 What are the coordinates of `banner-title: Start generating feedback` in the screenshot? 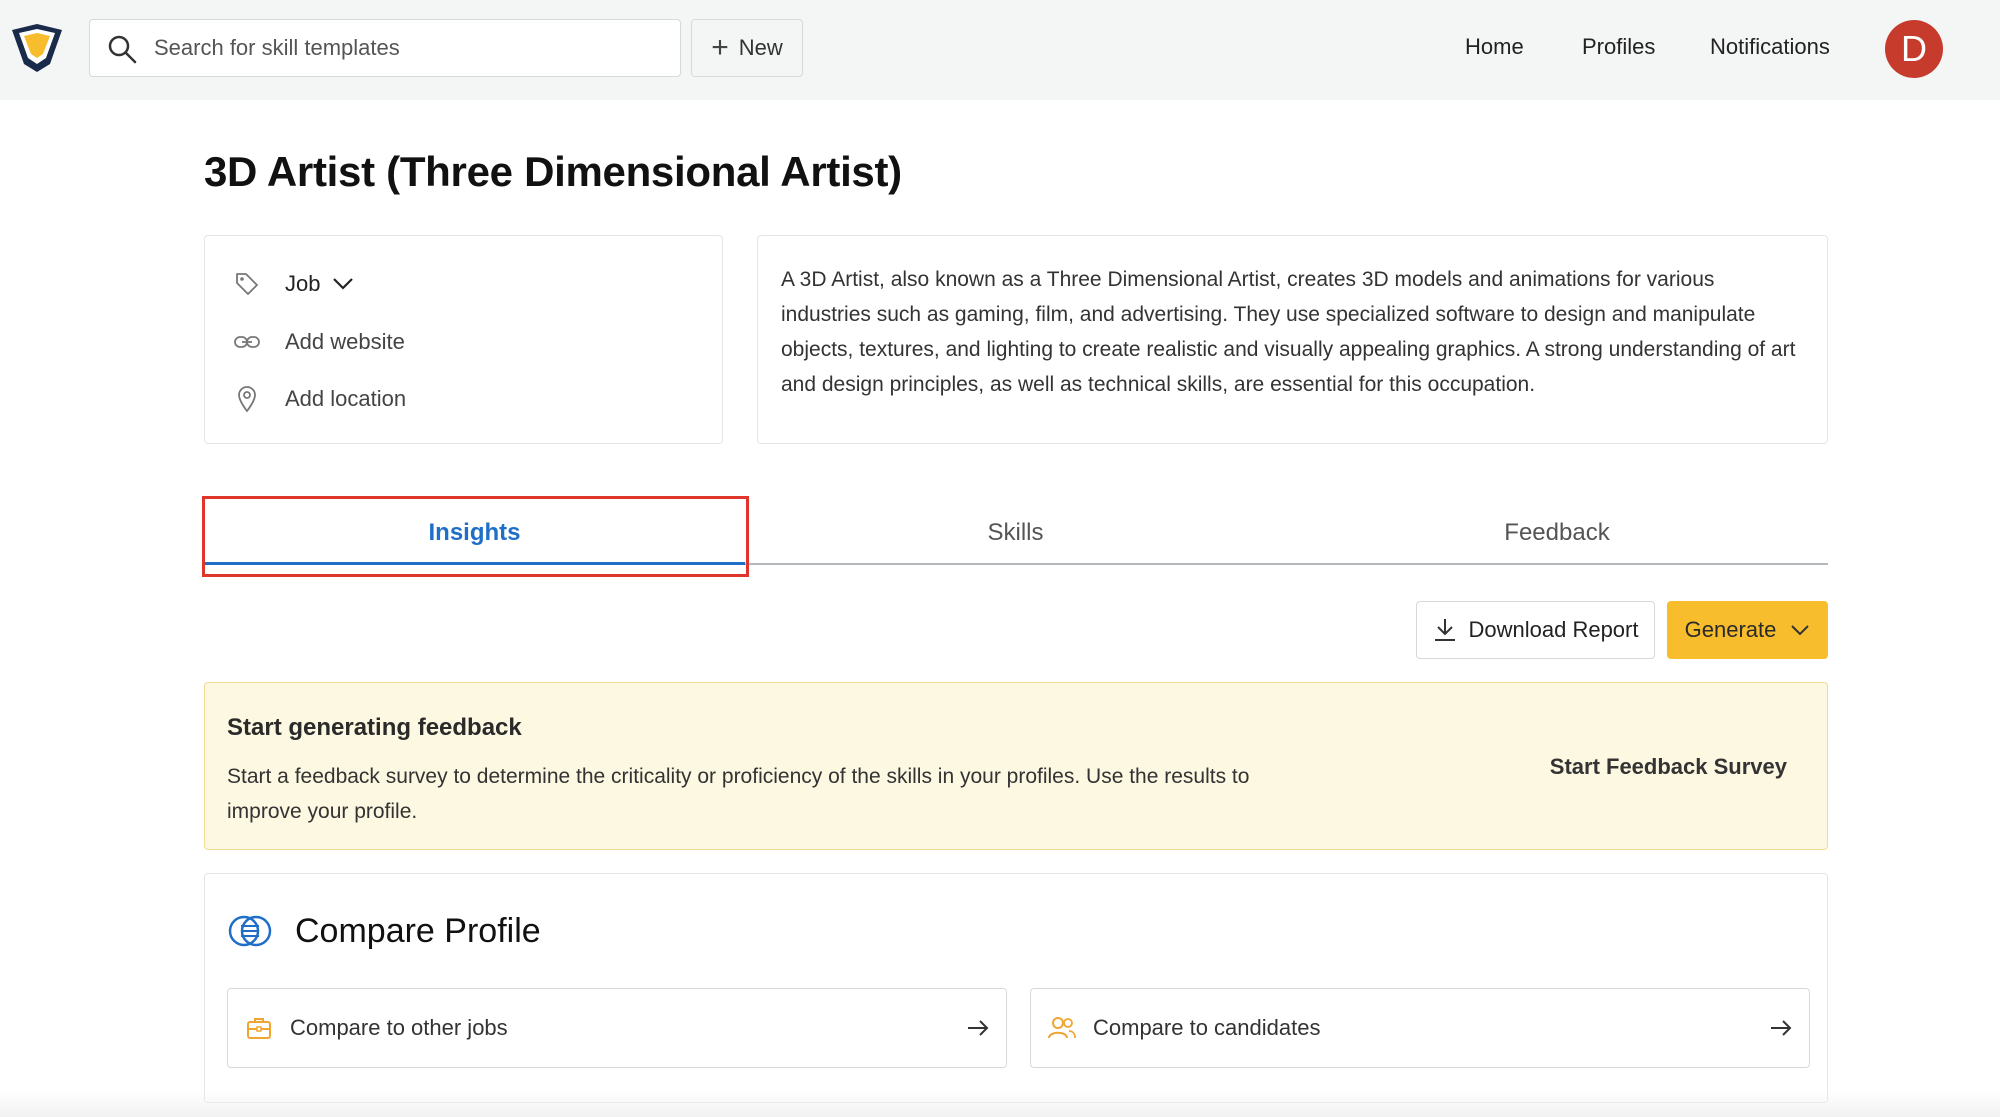 It's located at (374, 727).